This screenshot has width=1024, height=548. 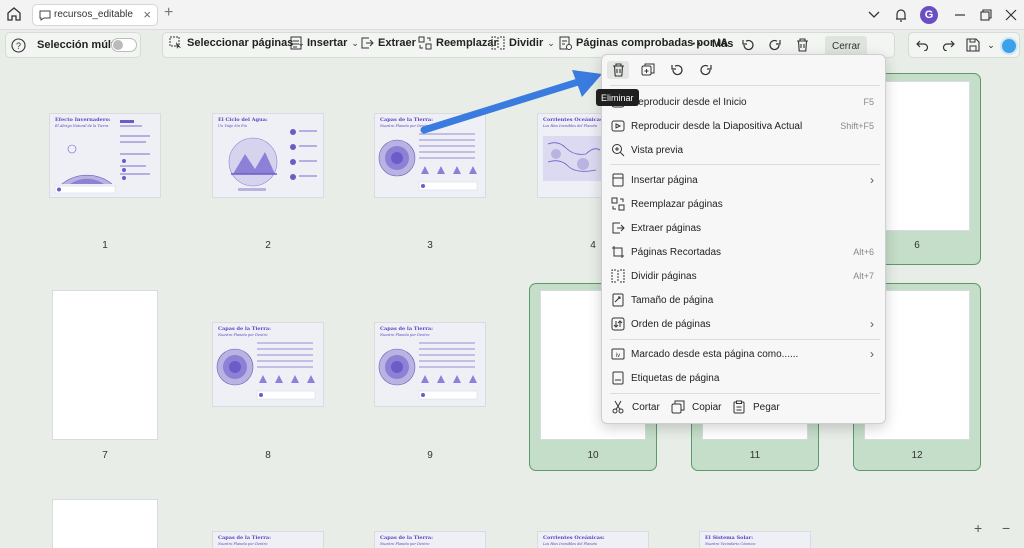 I want to click on more-label: Más, so click(x=723, y=43).